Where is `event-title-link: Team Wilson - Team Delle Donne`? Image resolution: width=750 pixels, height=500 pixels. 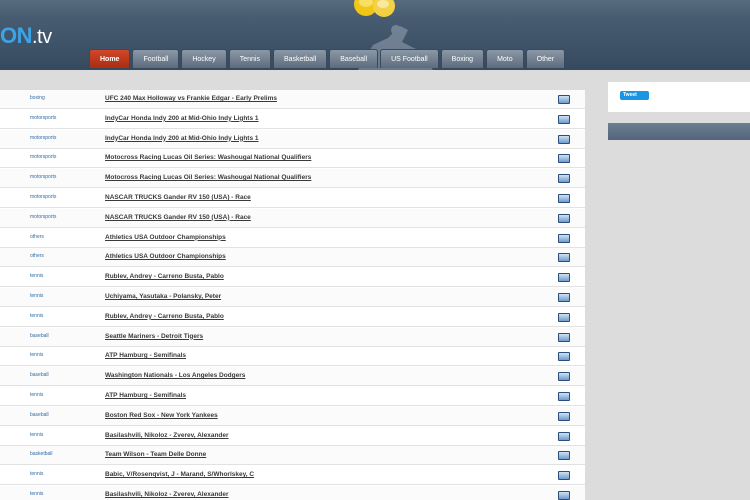 event-title-link: Team Wilson - Team Delle Donne is located at coordinates (155, 454).